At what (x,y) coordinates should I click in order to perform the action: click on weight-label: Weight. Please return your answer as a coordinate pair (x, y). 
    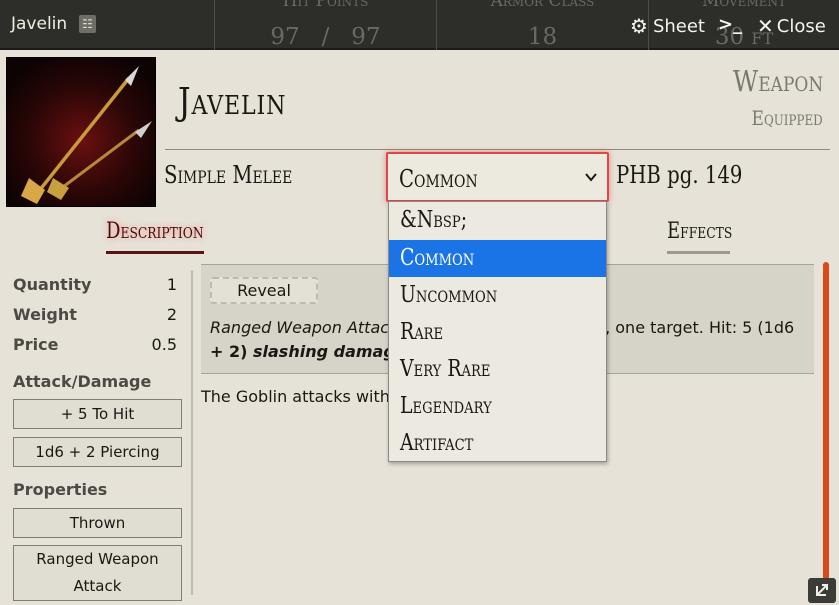
    Looking at the image, I should click on (45, 314).